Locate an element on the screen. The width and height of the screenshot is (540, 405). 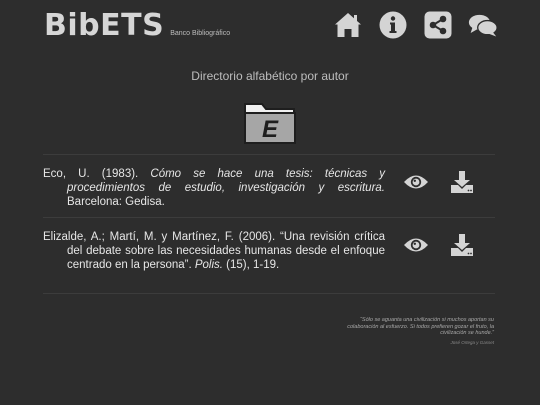
logo-subtitle: Banco Bibliográfico is located at coordinates (200, 33).